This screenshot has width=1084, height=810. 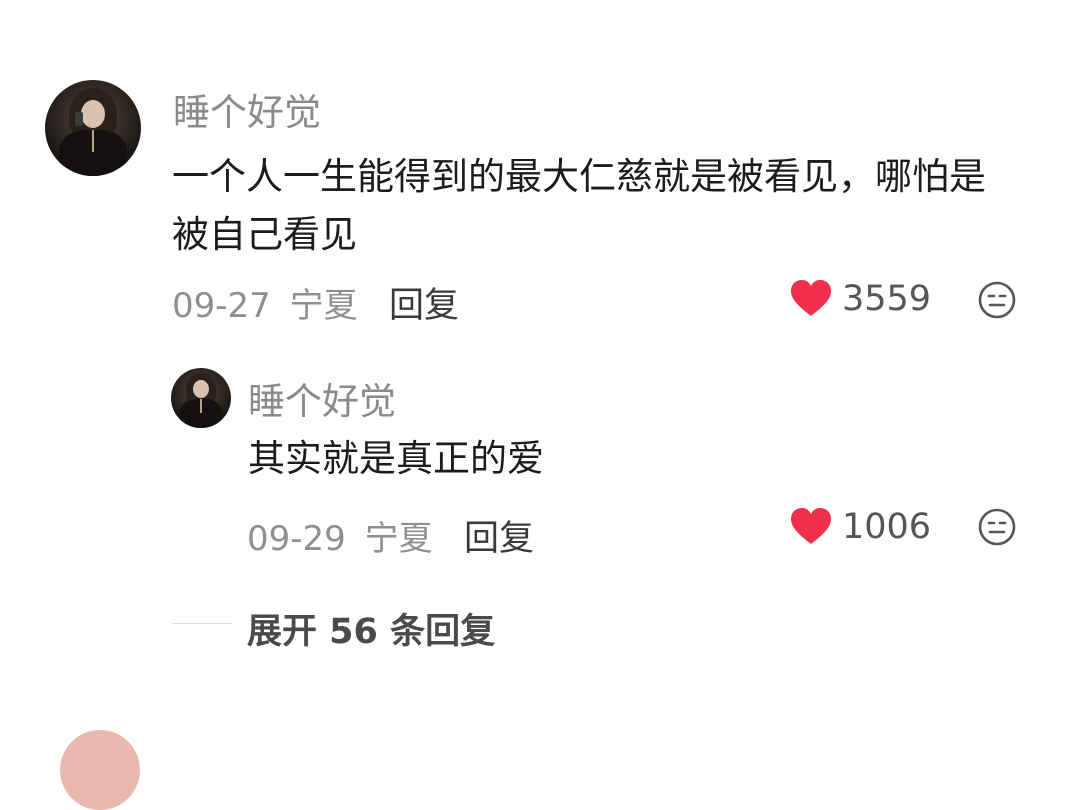 What do you see at coordinates (100, 770) in the screenshot?
I see `next-comment-avatar` at bounding box center [100, 770].